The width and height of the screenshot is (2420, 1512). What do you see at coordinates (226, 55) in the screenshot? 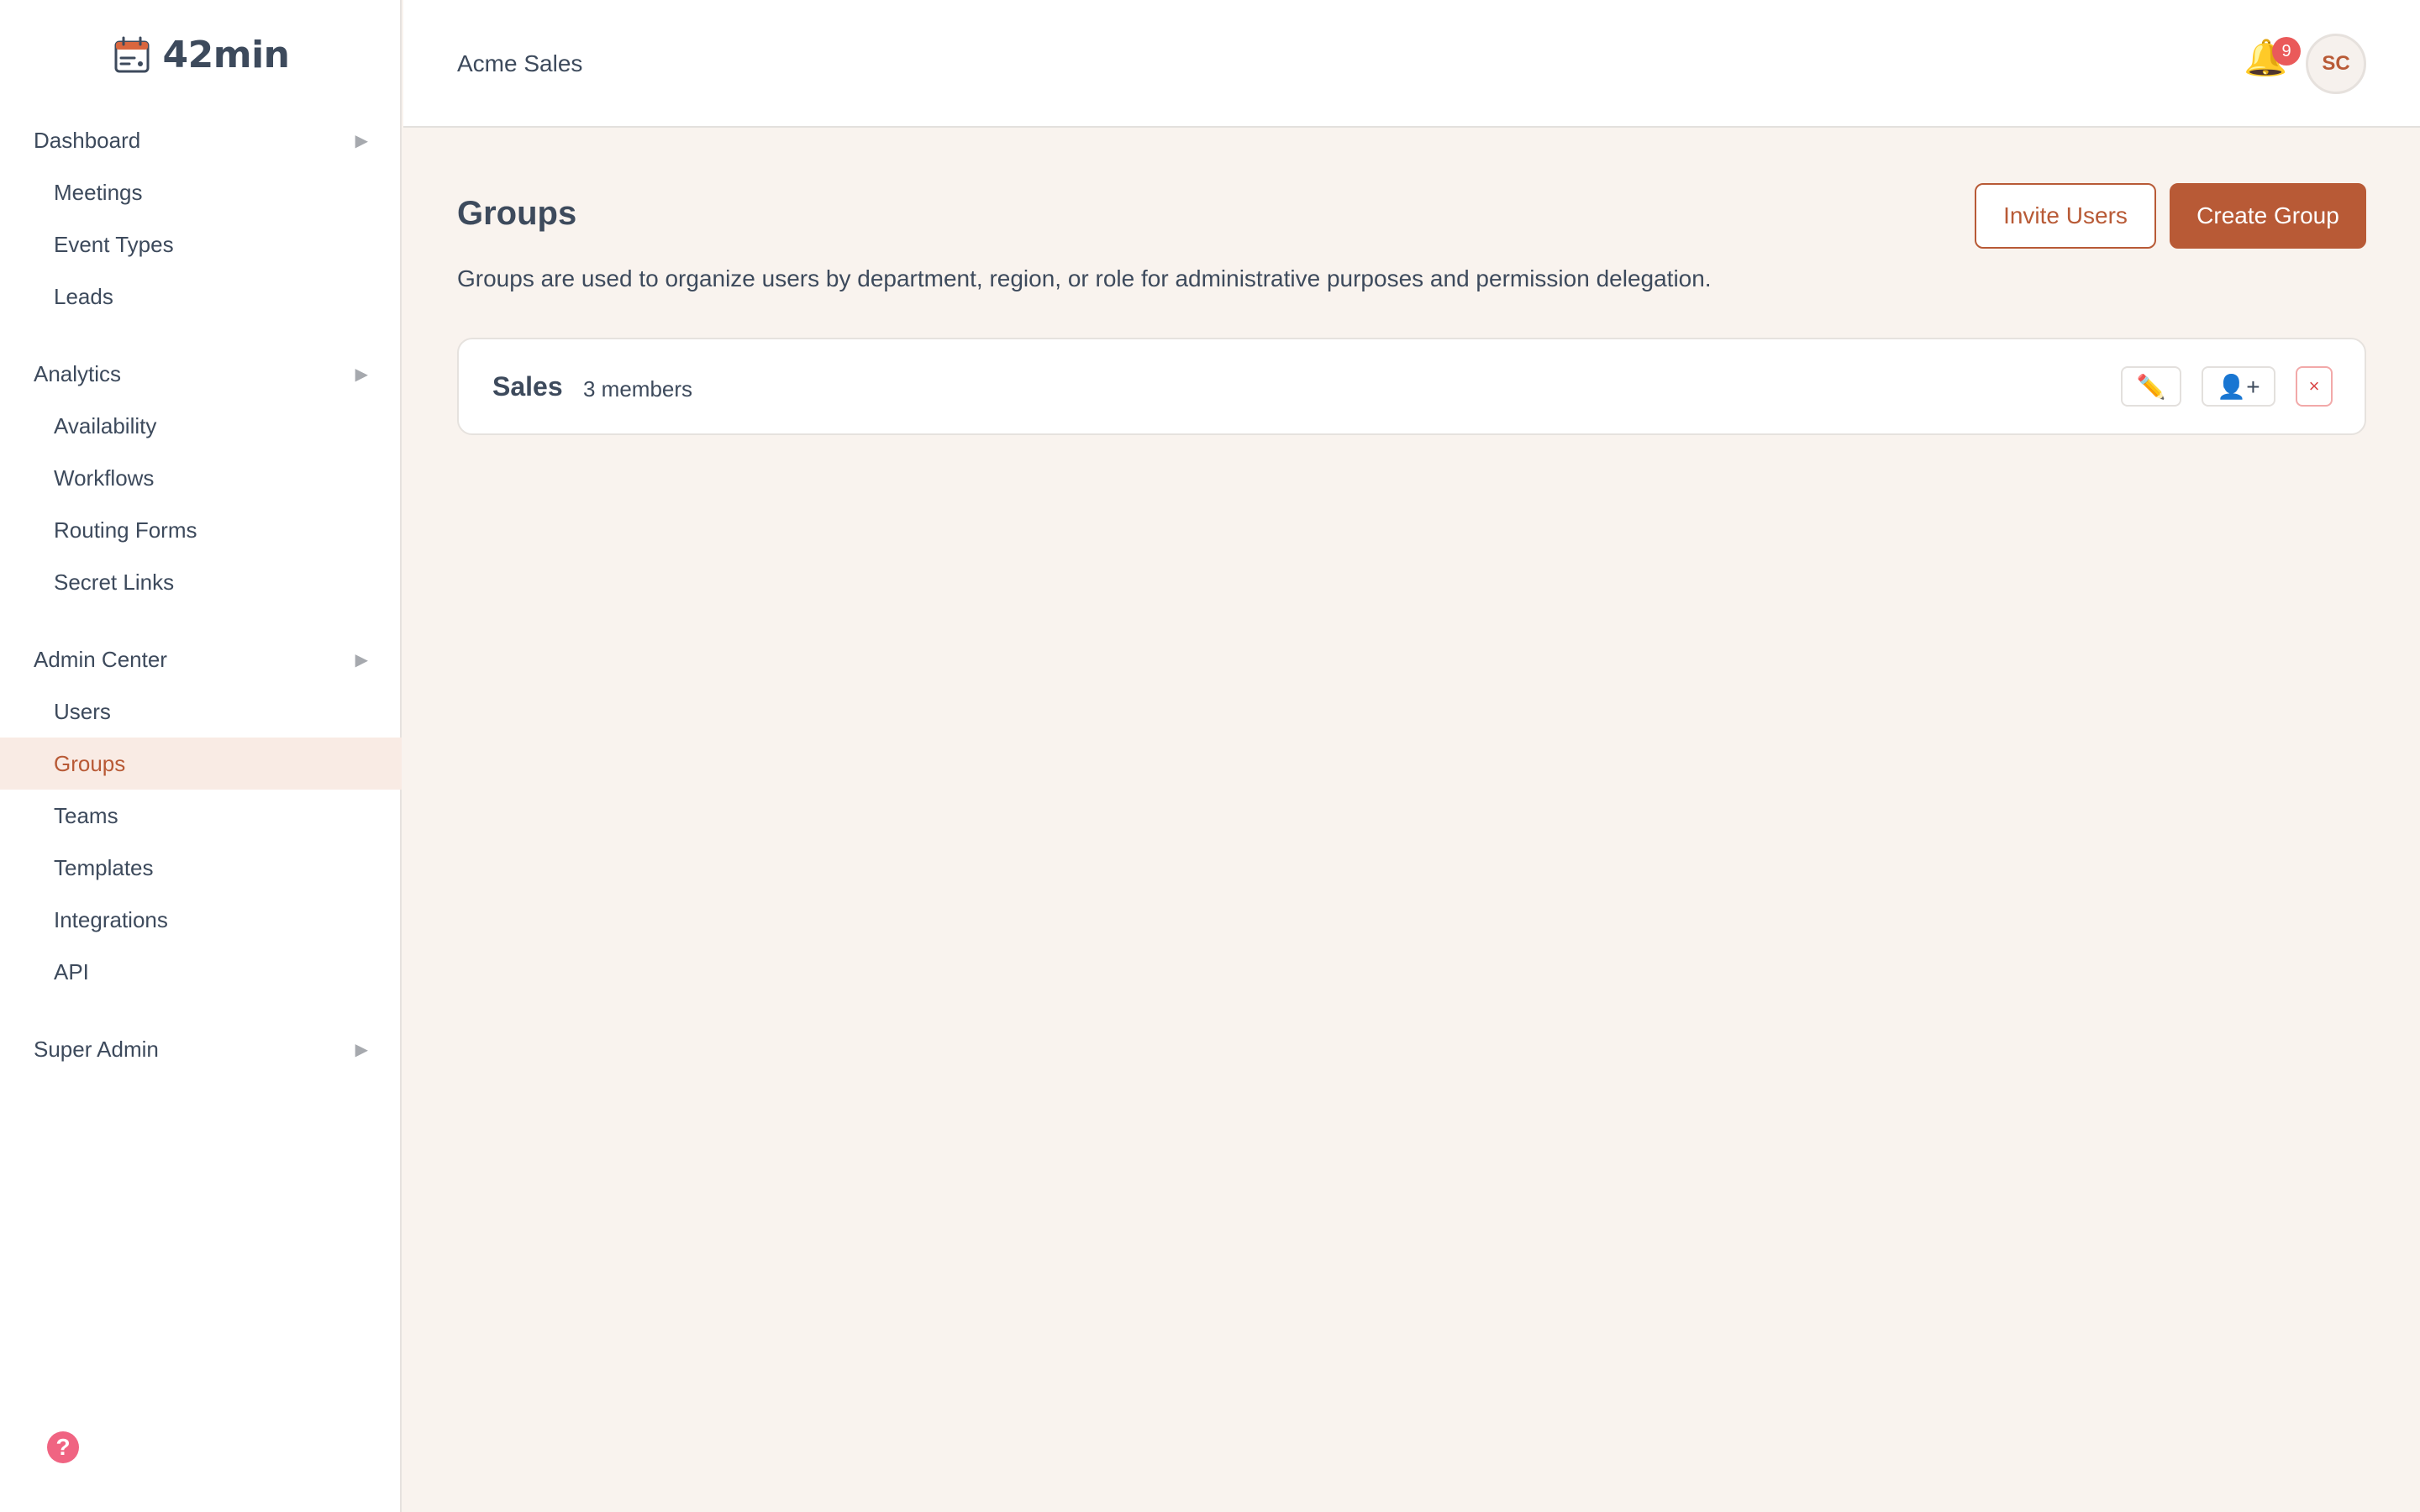
I see `logo-text: 42min` at bounding box center [226, 55].